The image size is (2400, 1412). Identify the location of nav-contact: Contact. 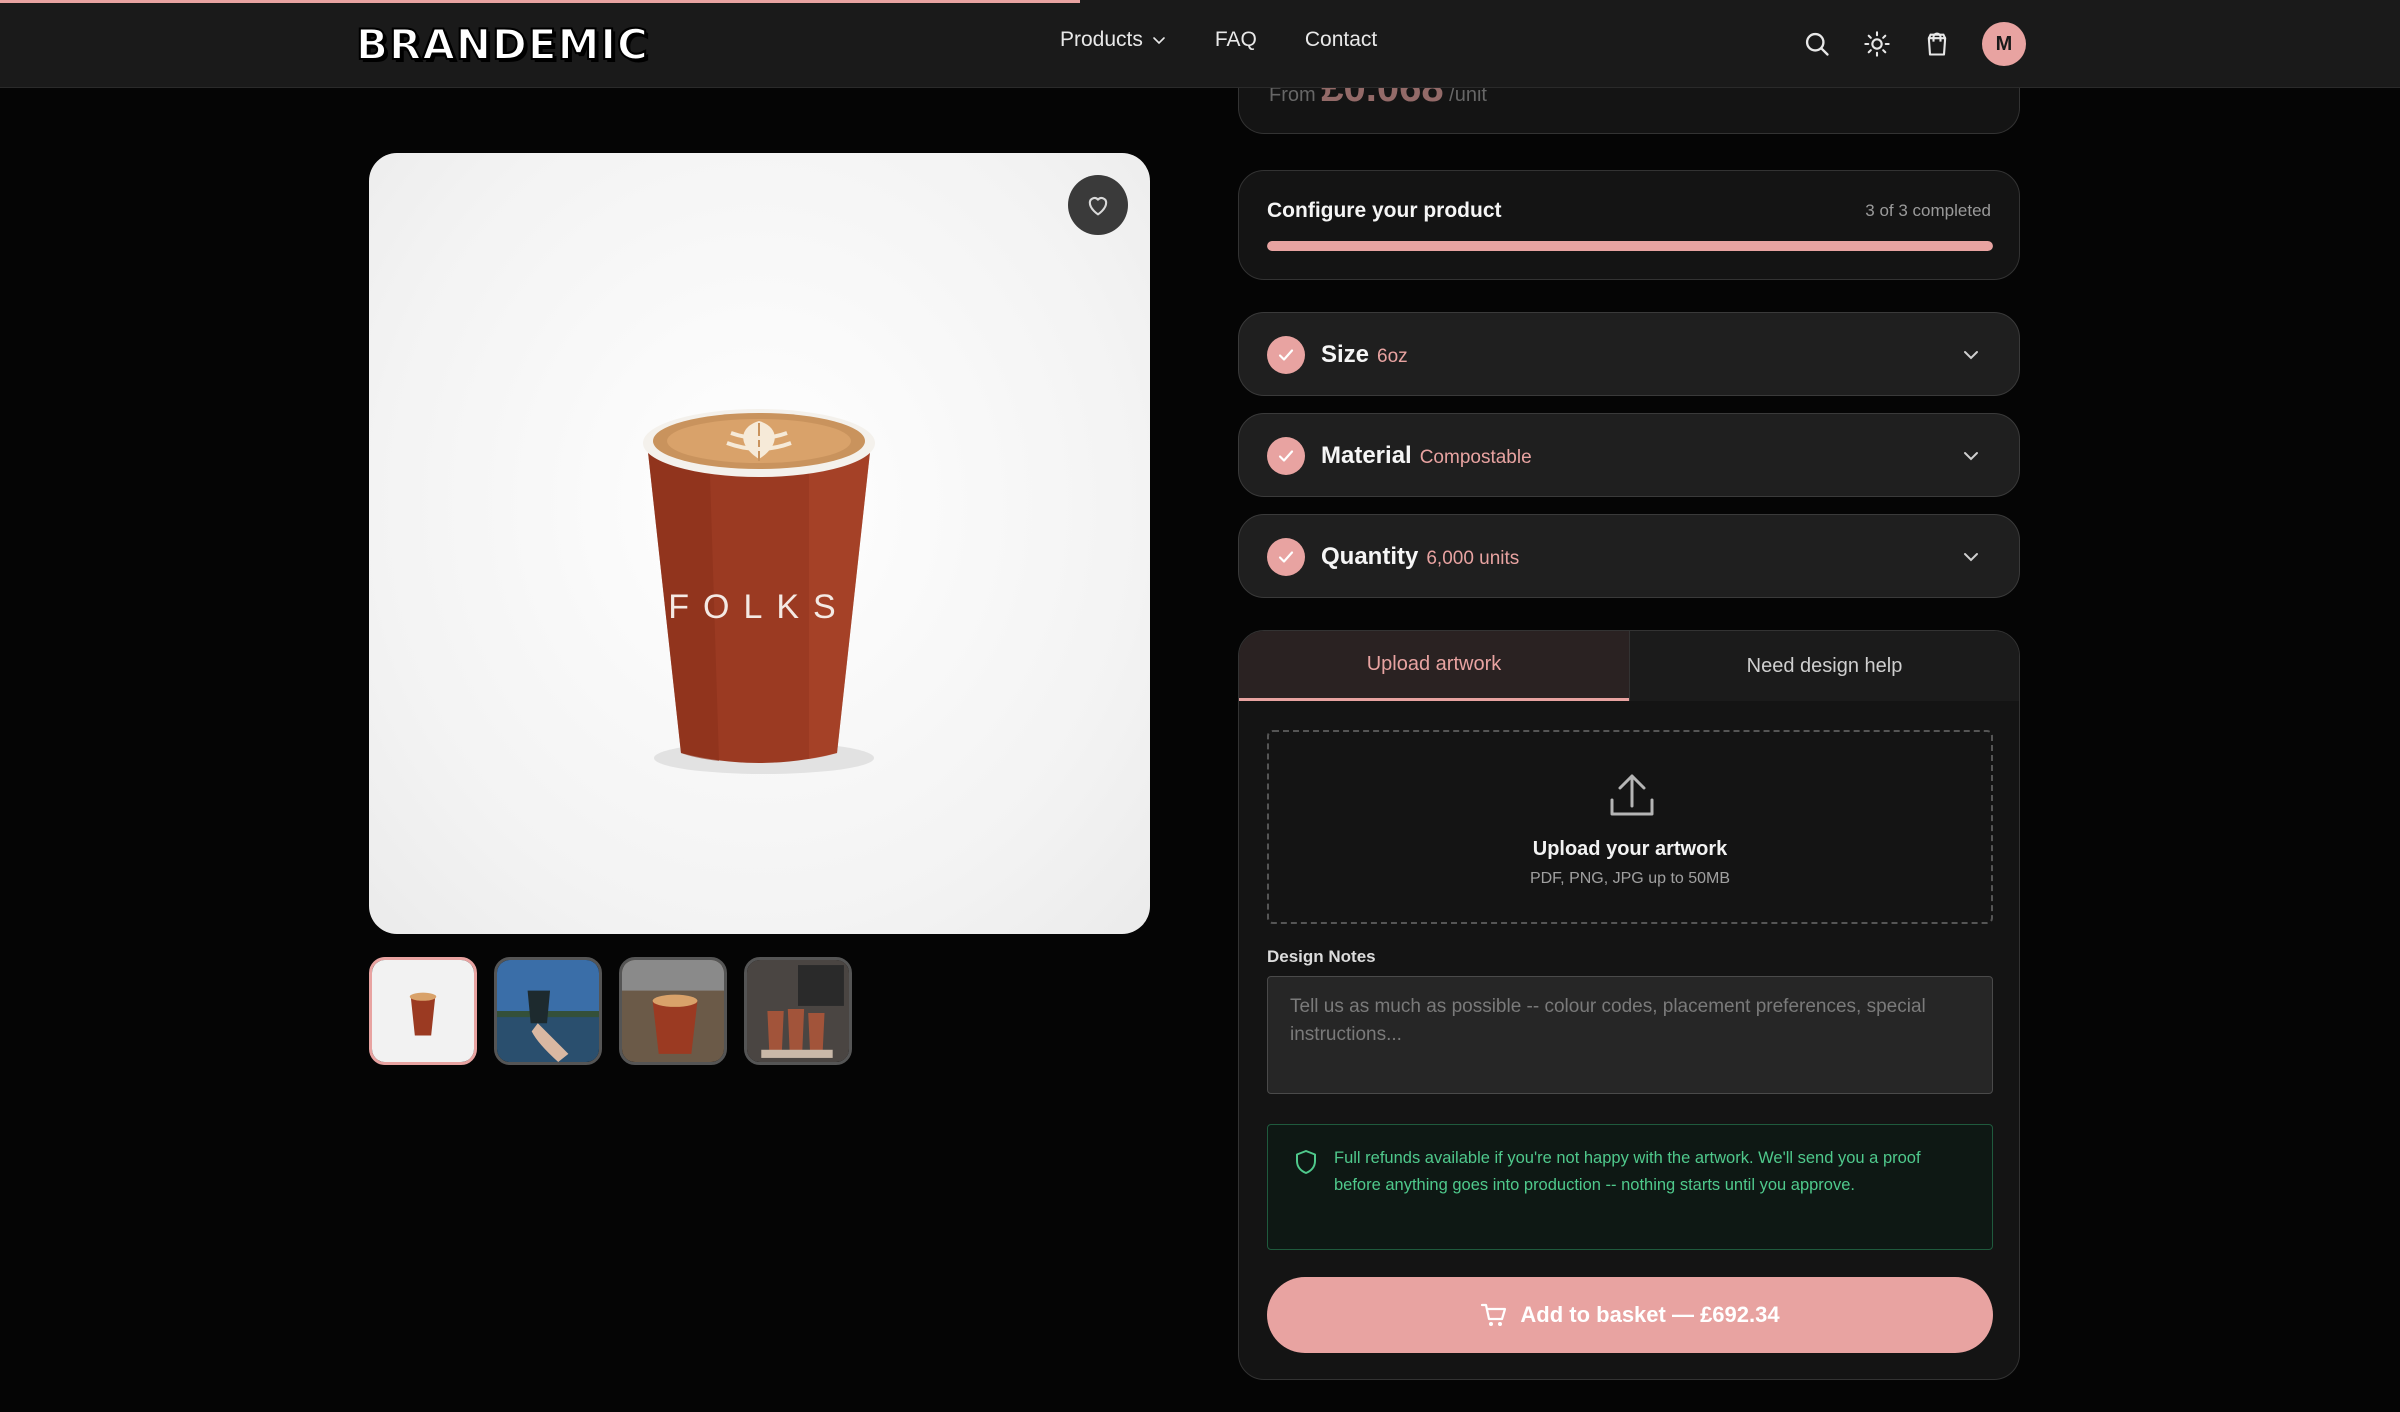
(1341, 40).